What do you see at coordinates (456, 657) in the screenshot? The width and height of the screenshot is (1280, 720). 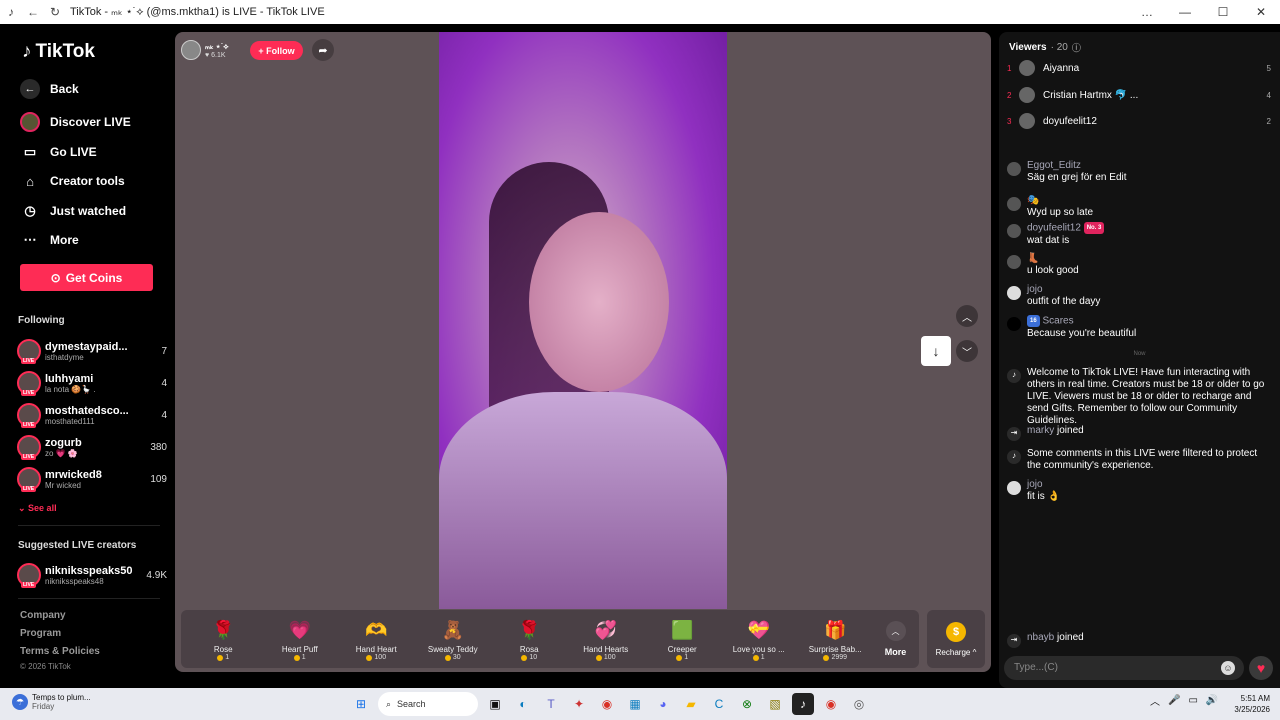 I see `gift-price-value: 30` at bounding box center [456, 657].